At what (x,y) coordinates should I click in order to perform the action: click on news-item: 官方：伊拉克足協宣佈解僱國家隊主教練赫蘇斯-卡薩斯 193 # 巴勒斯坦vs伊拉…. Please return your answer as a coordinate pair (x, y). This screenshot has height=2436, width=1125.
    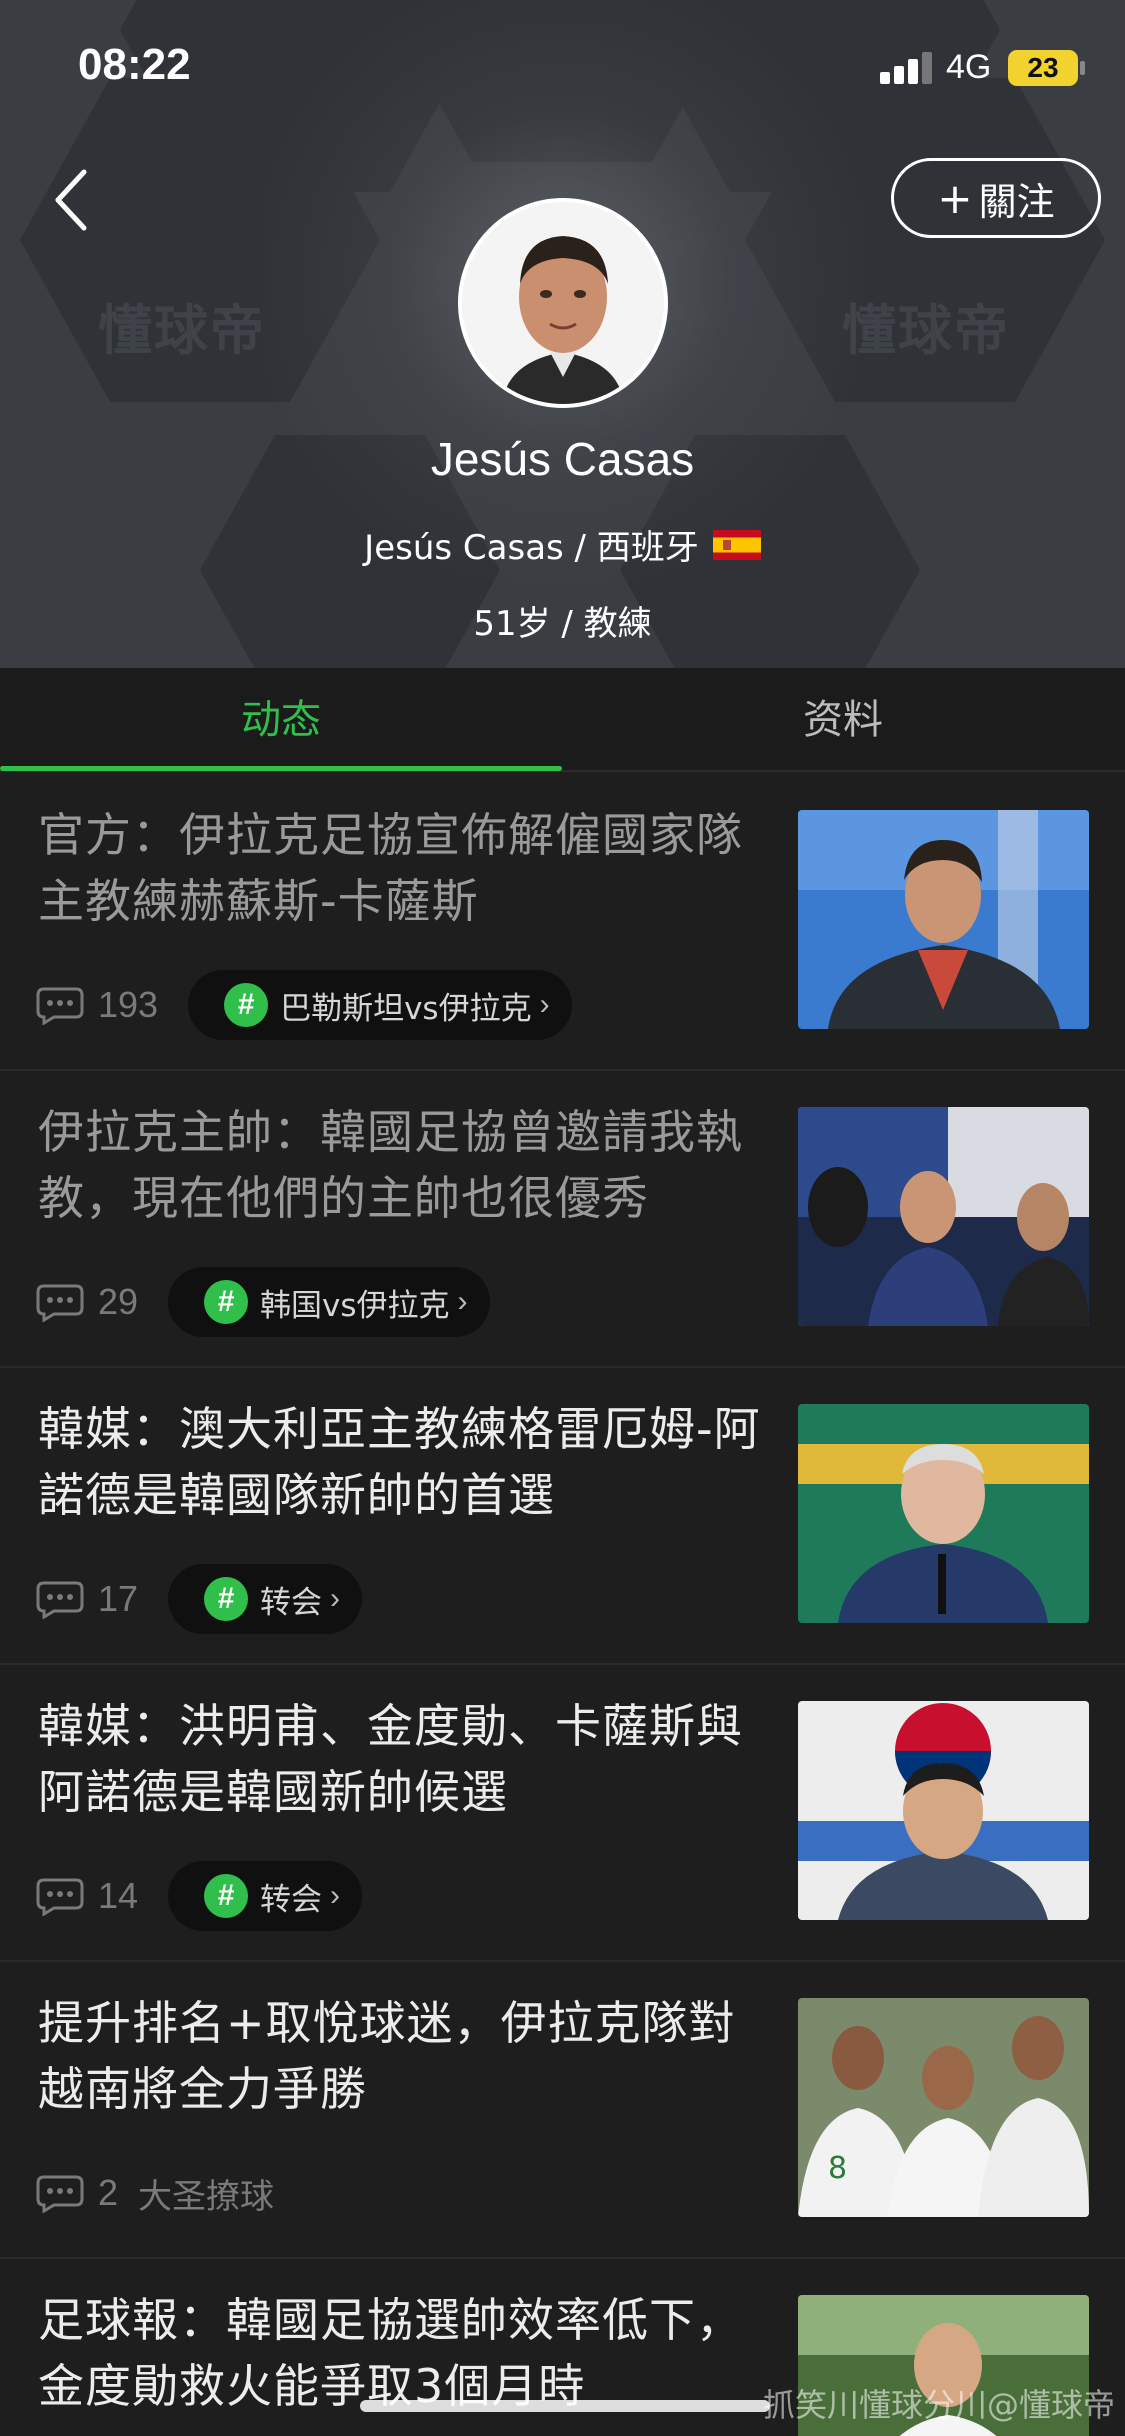
    Looking at the image, I should click on (562, 922).